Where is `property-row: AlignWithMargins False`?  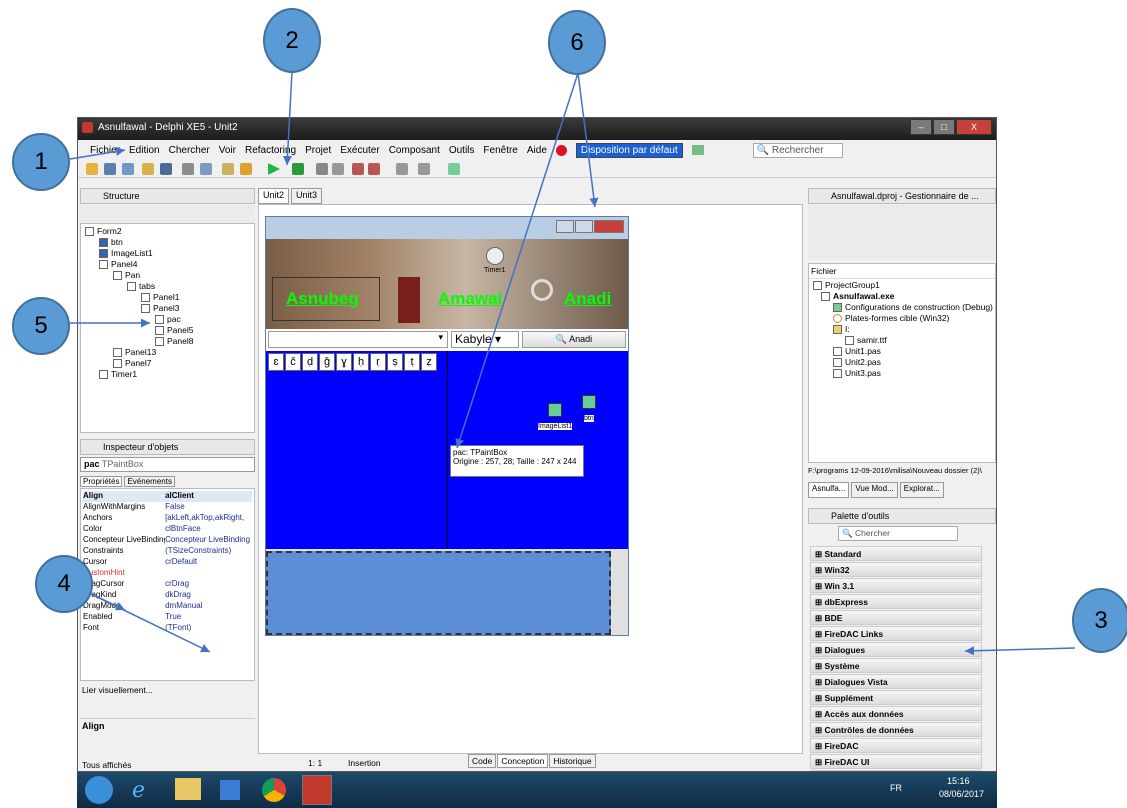 property-row: AlignWithMargins False is located at coordinates (167, 507).